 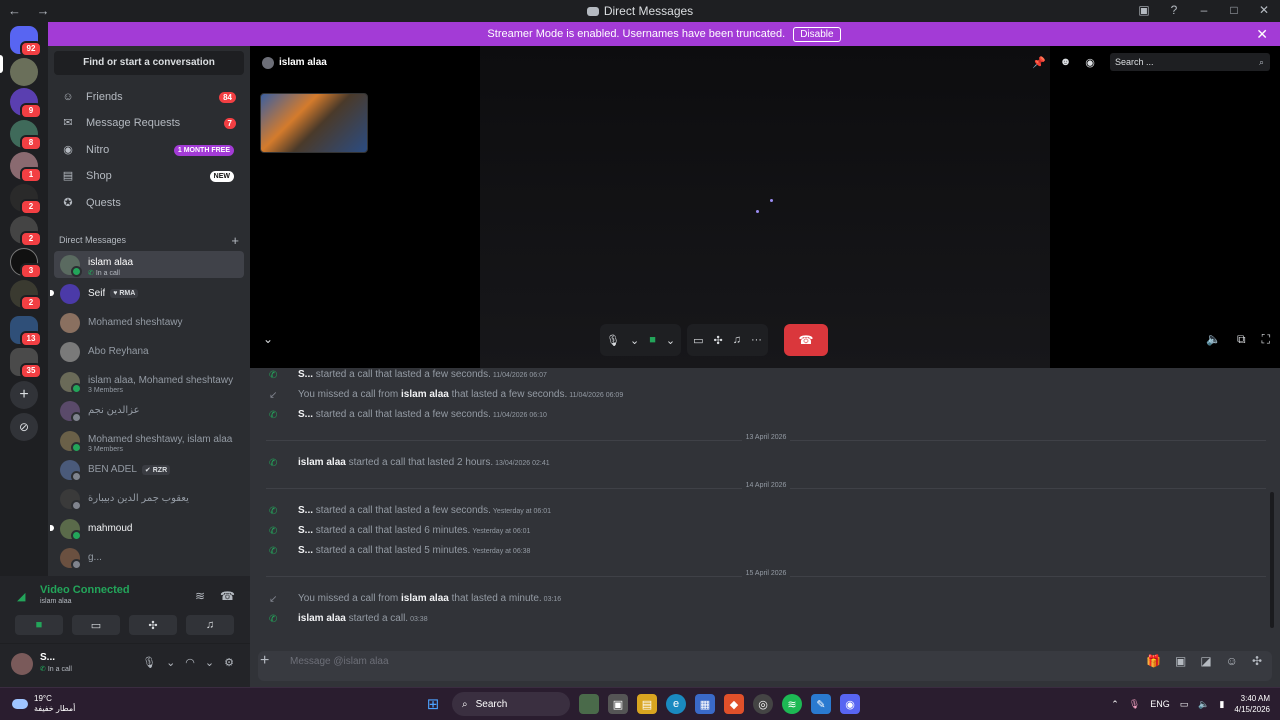 I want to click on disable-streamer-button: Disable, so click(x=817, y=34).